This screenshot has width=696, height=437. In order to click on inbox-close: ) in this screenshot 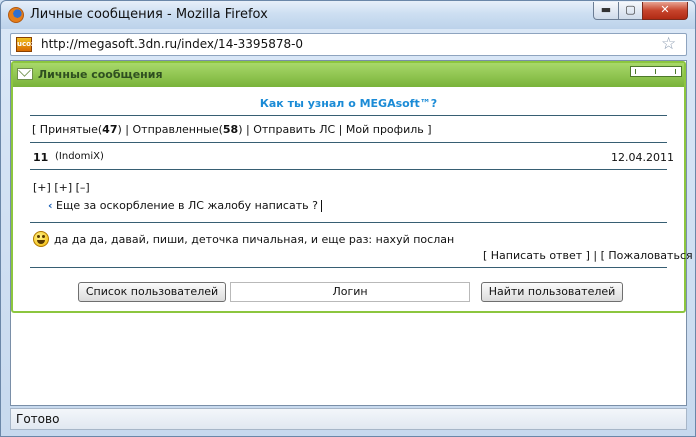, I will do `click(119, 129)`.